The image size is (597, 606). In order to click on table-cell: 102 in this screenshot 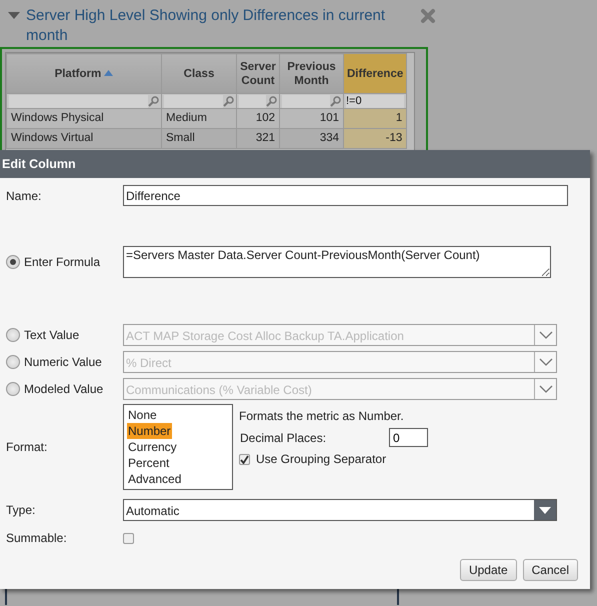, I will do `click(258, 118)`.